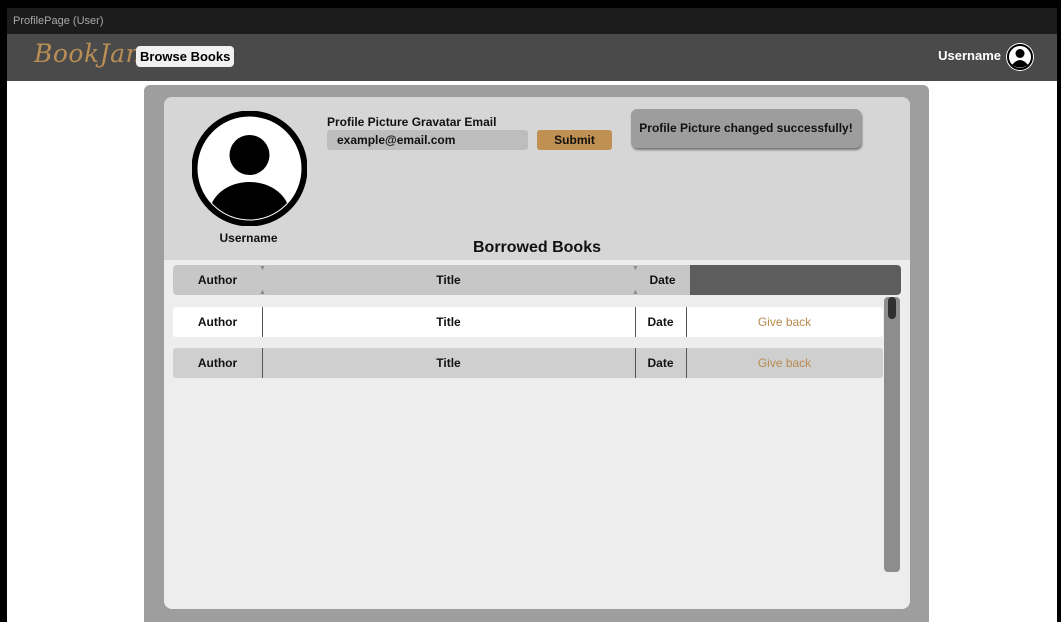  I want to click on brand-logo: BookJam, so click(92, 53).